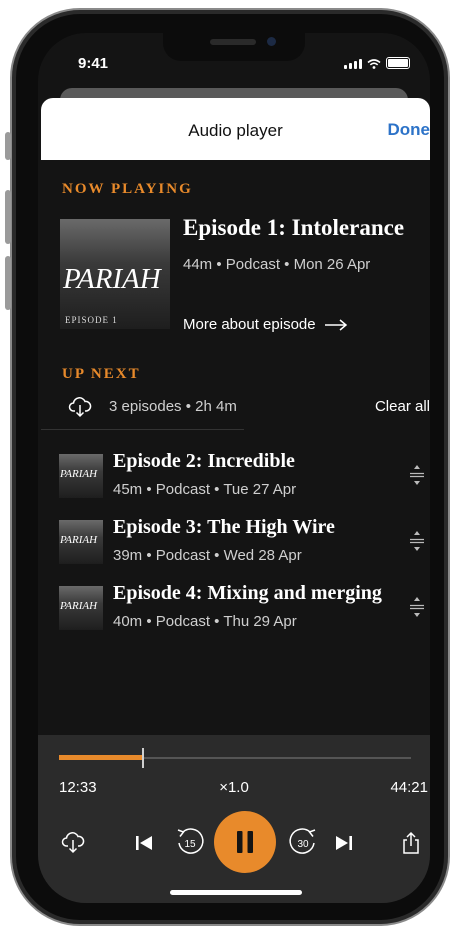 This screenshot has height=929, width=452. Describe the element at coordinates (249, 324) in the screenshot. I see `more-about-episode-label: More about episode` at that location.